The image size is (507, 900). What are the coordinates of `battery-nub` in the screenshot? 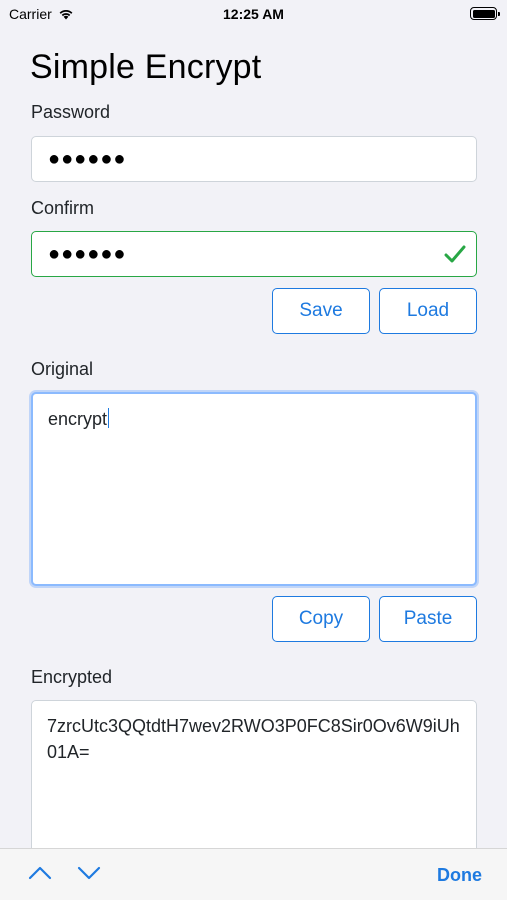 It's located at (498, 13).